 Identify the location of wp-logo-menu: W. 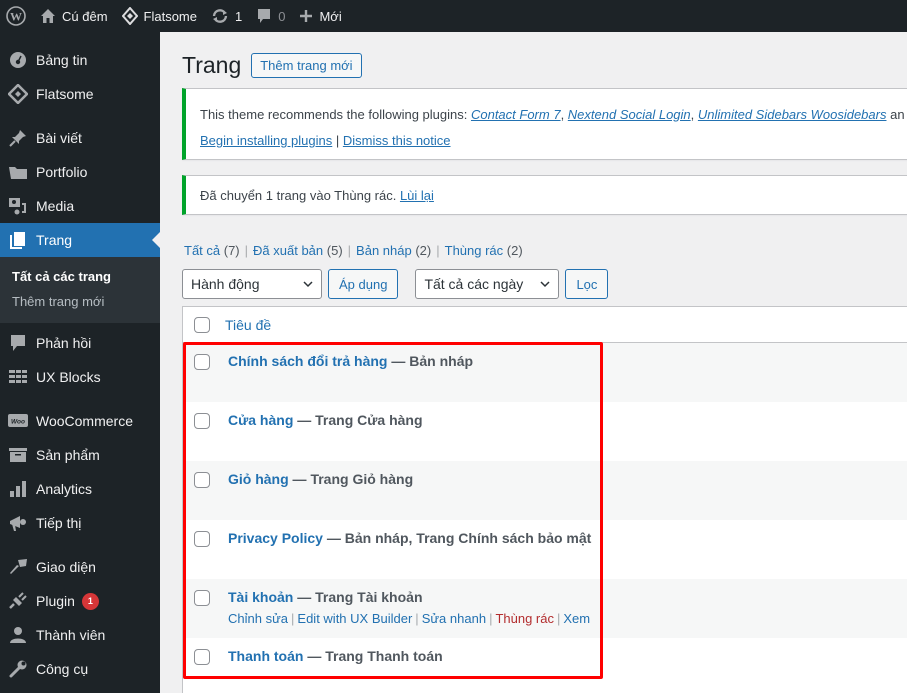
(16, 16).